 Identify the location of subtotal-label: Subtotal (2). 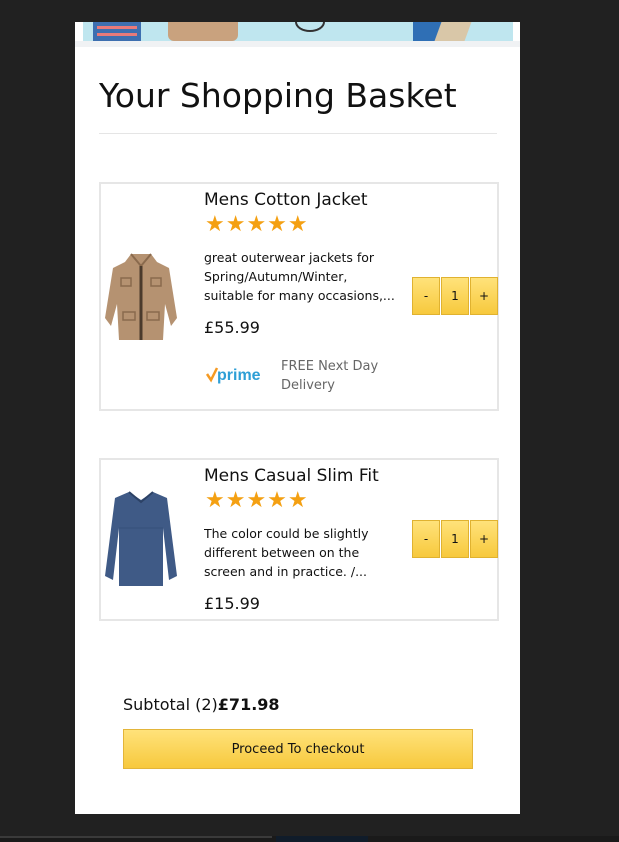
(170, 704).